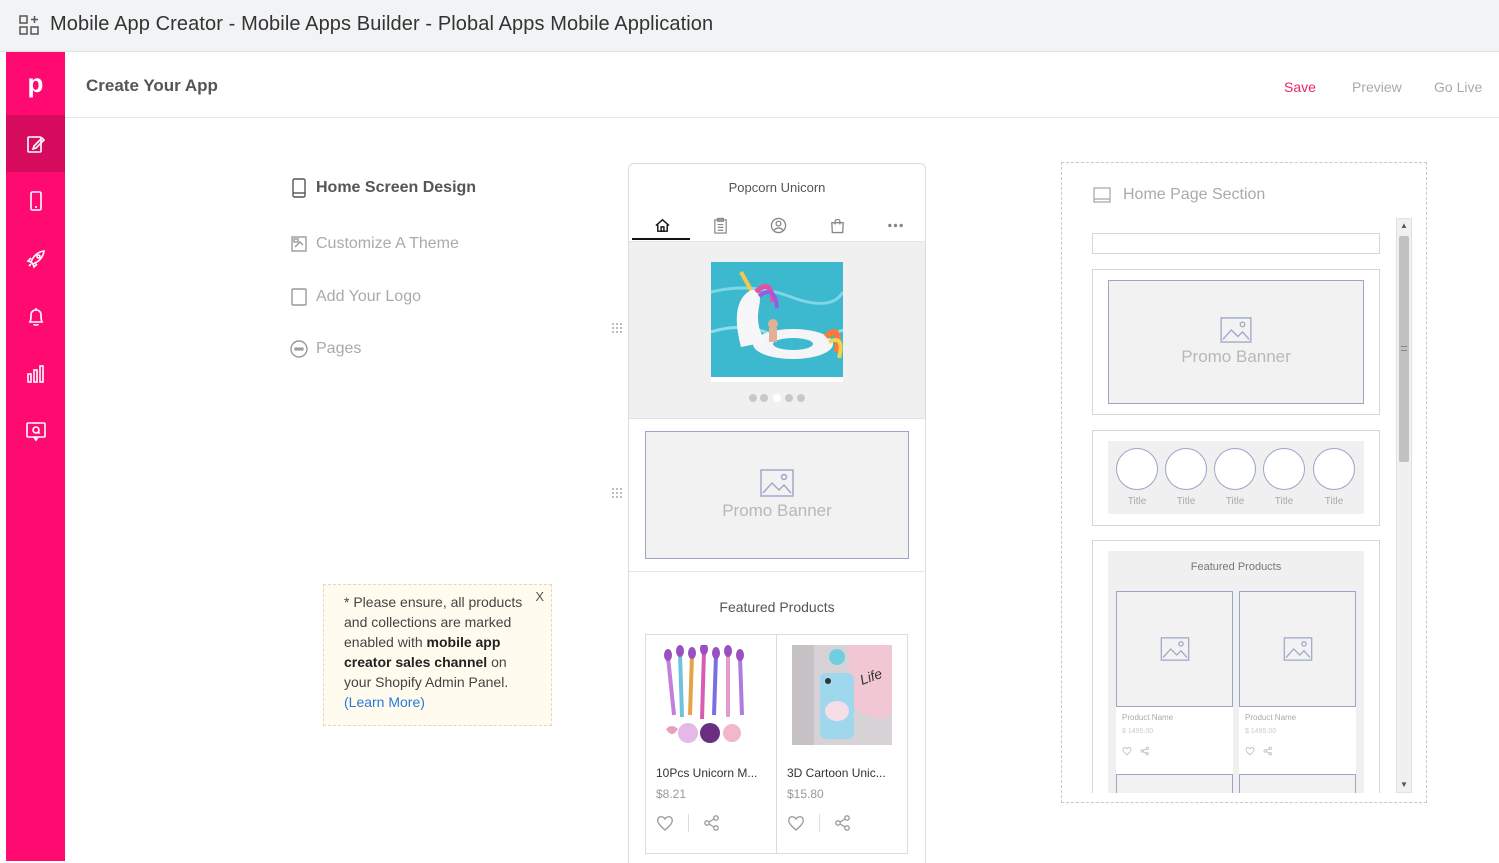 The width and height of the screenshot is (1499, 863). I want to click on step-add-logo: Add Your Logo, so click(355, 297).